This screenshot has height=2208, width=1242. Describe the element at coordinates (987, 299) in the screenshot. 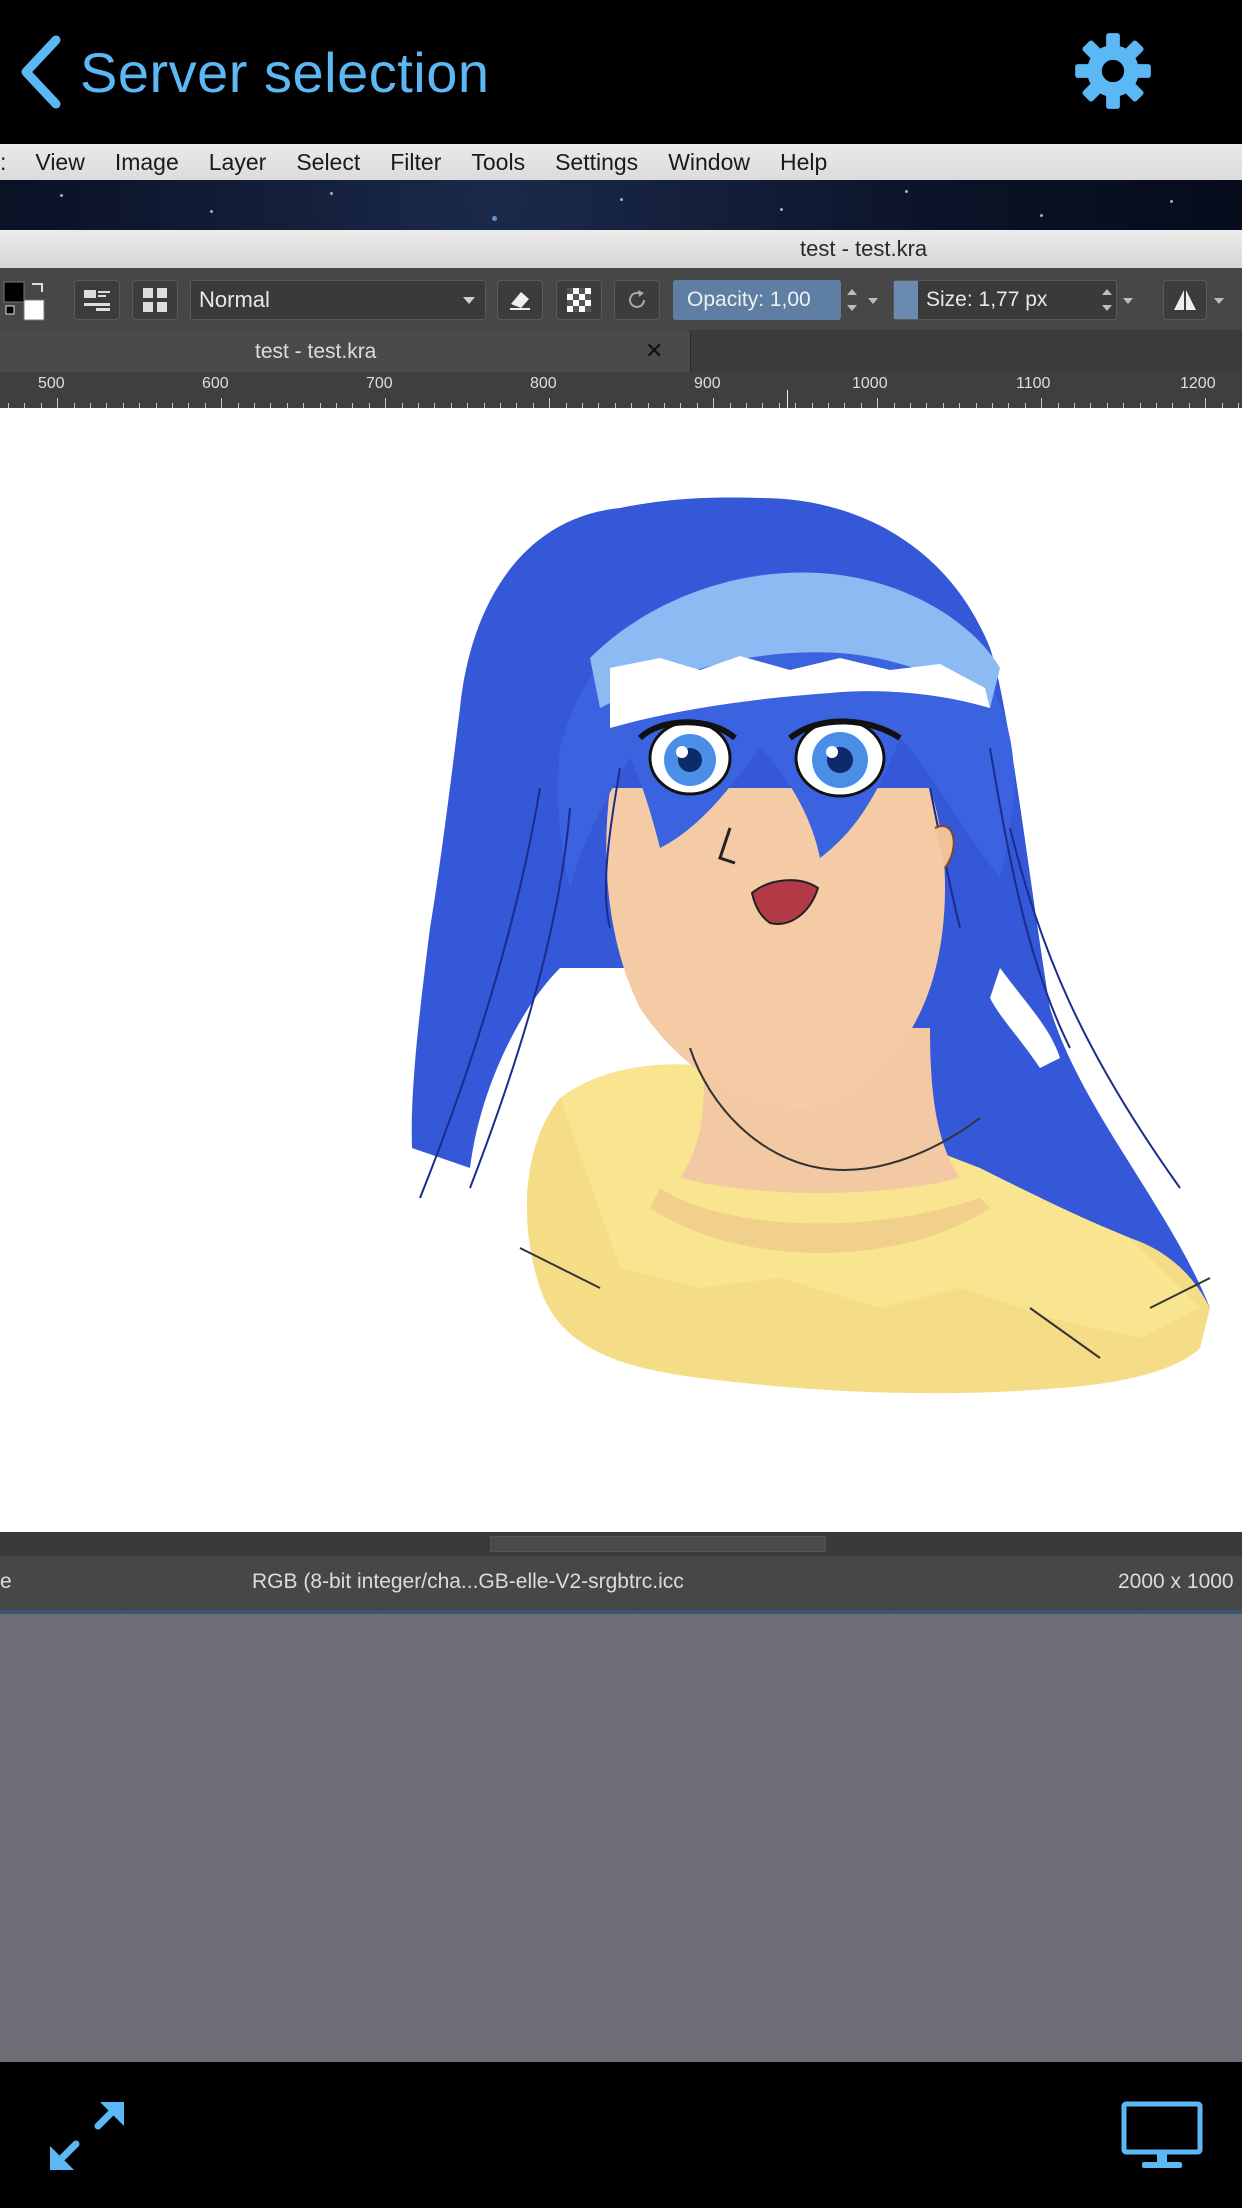

I see `brush-size-value: Size: 1,77 px` at that location.